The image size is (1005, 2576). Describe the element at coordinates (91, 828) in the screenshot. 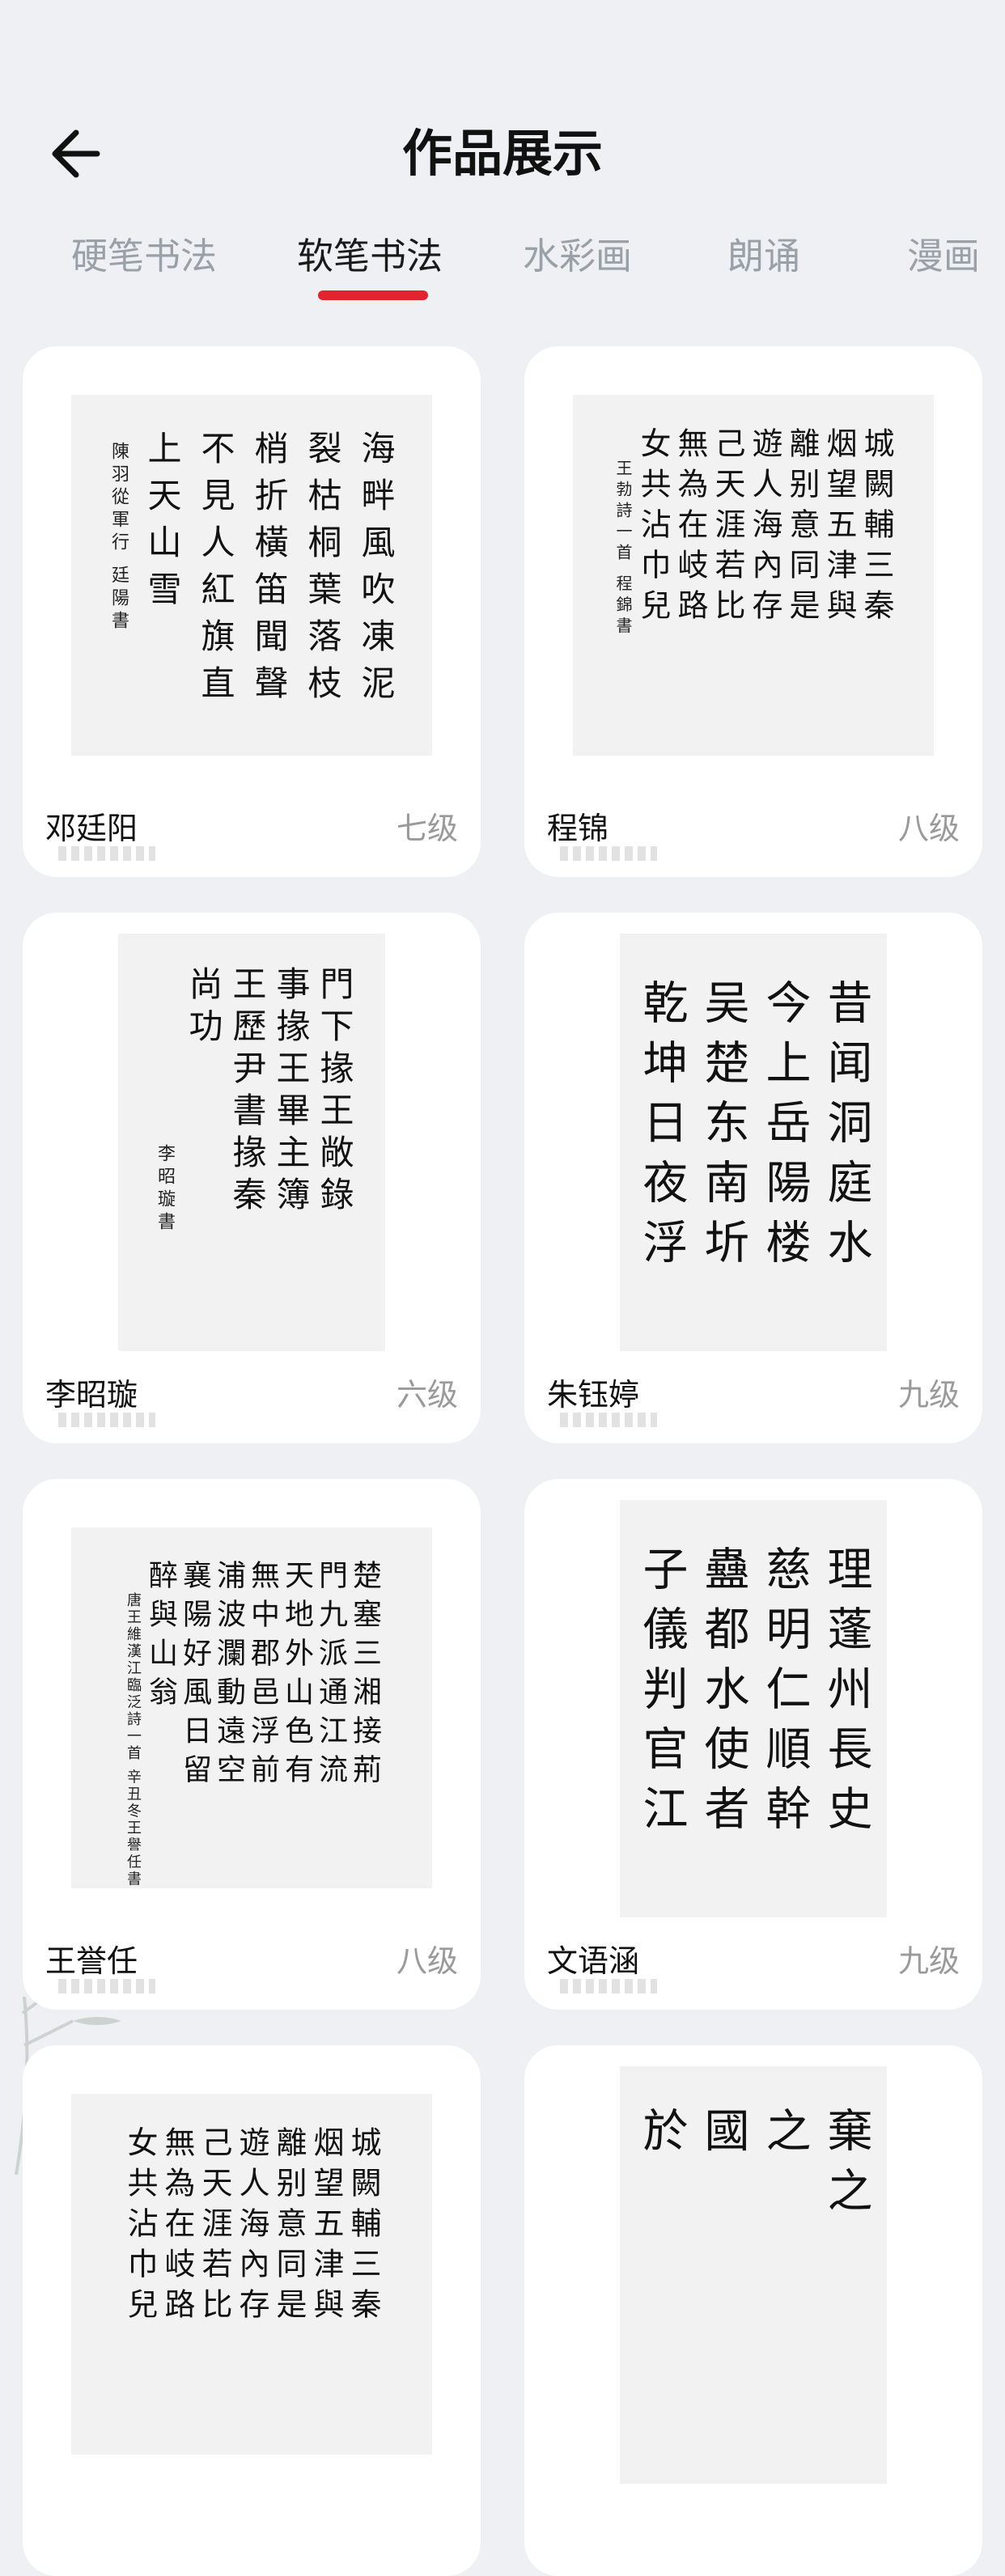

I see `author-name: 邓廷阳` at that location.